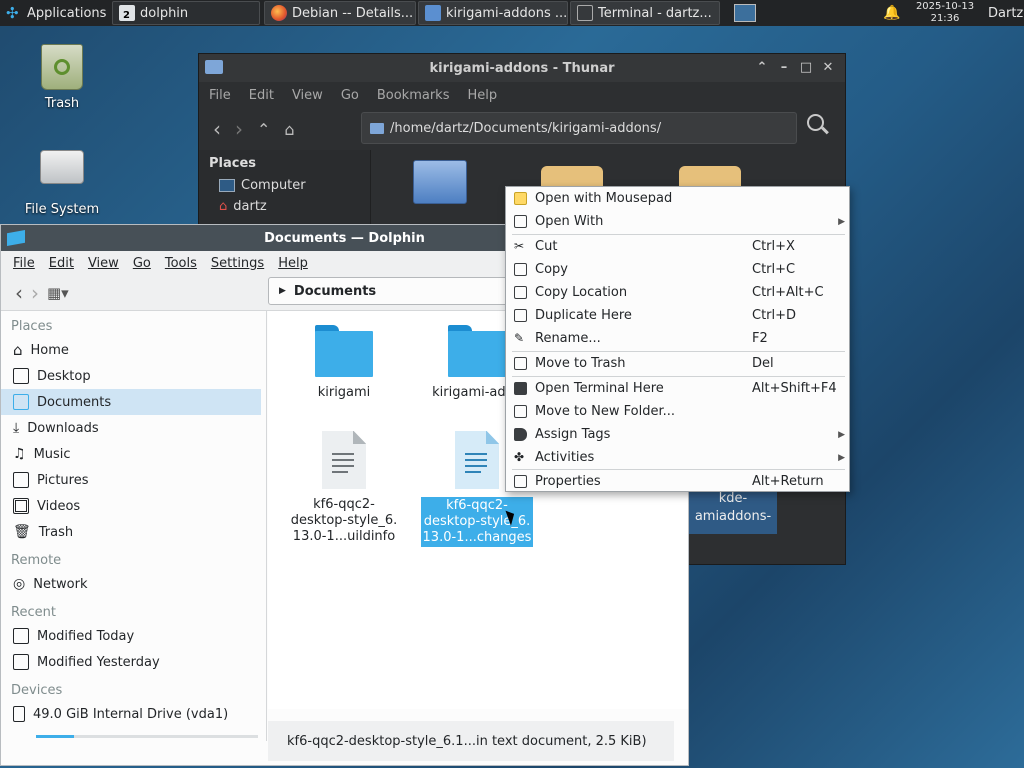  What do you see at coordinates (441, 184) in the screenshot?
I see `thunar-folder-item` at bounding box center [441, 184].